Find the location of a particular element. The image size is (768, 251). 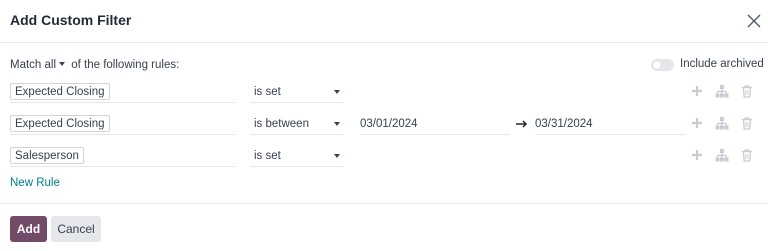

arrow-right-icon is located at coordinates (522, 124).